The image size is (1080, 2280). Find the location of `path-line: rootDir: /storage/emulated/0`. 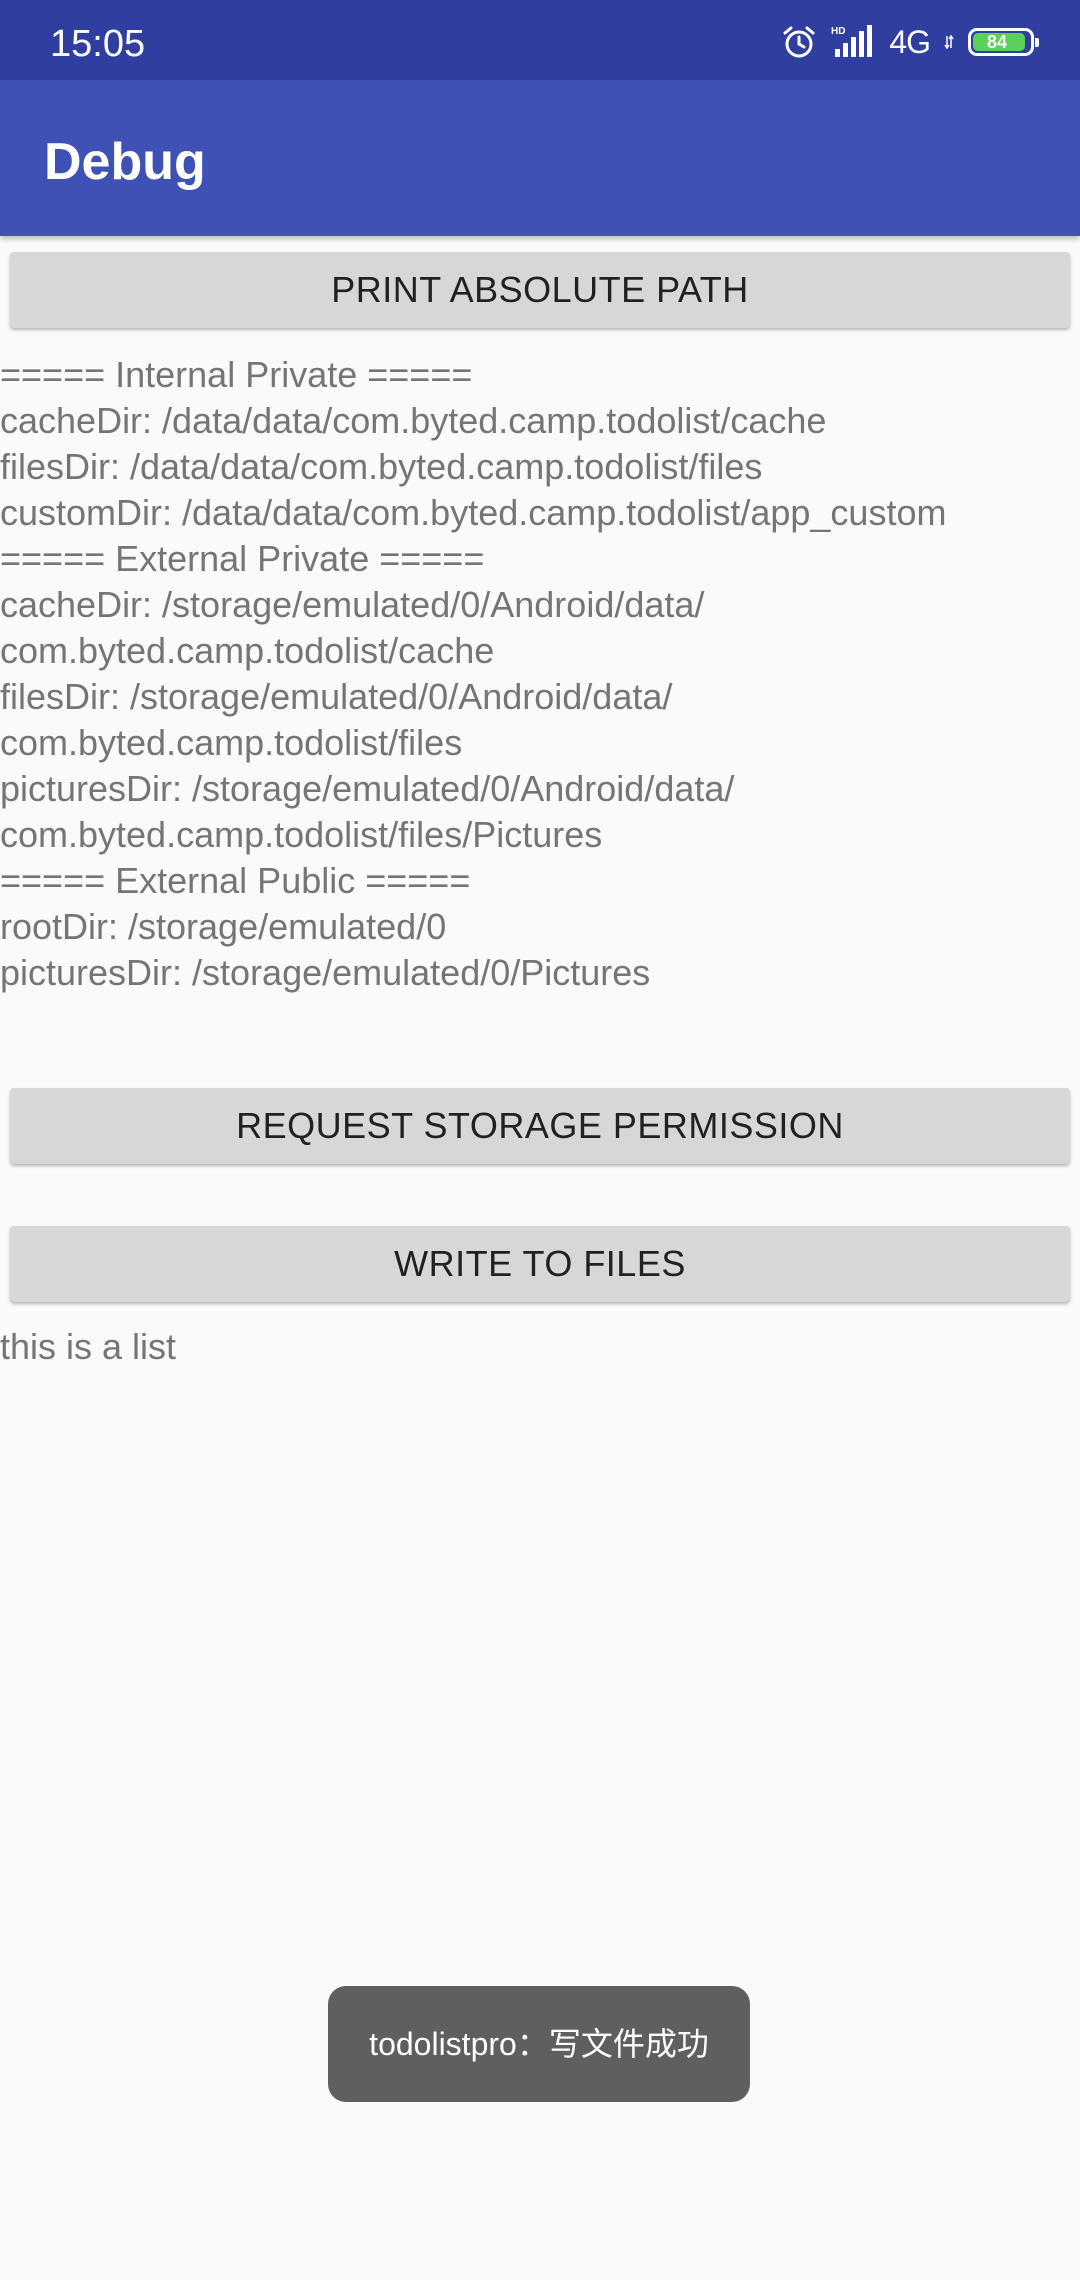

path-line: rootDir: /storage/emulated/0 is located at coordinates (223, 926).